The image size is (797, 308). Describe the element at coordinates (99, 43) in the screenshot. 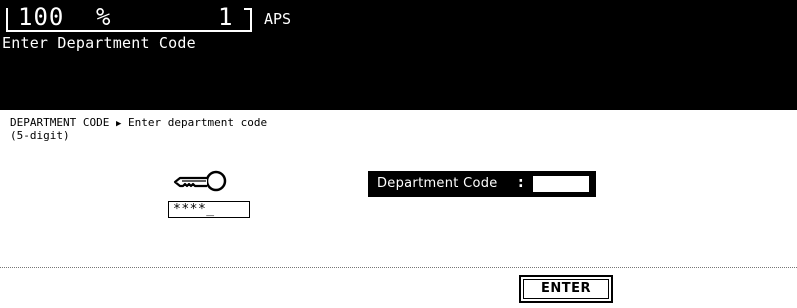

I see `status-message: Enter Department Code` at that location.